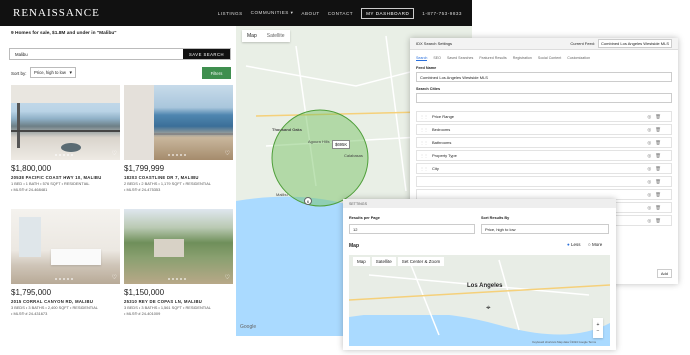 This screenshot has height=355, width=690. What do you see at coordinates (272, 13) in the screenshot?
I see `nav-communities: COMMUNITIES ▾` at bounding box center [272, 13].